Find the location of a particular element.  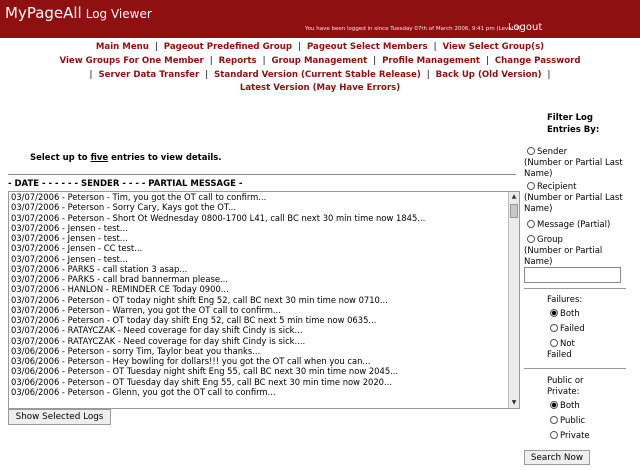

divider is located at coordinates (262, 174).